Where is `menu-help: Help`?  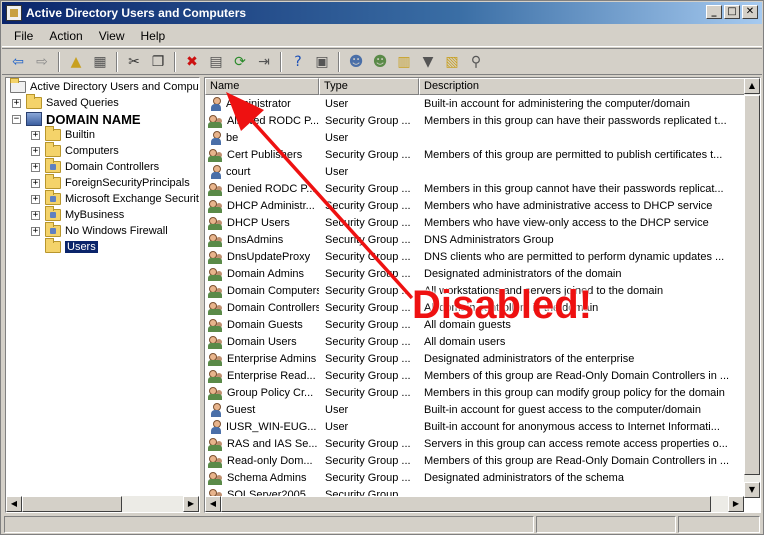
menu-help: Help is located at coordinates (153, 36).